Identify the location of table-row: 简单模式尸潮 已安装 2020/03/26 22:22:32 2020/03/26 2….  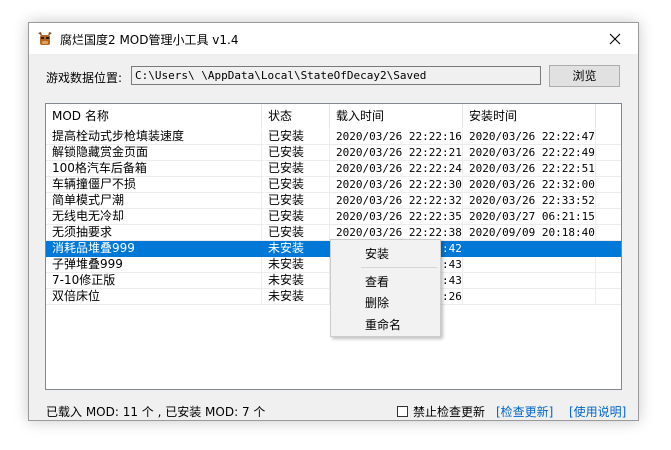
(333, 201).